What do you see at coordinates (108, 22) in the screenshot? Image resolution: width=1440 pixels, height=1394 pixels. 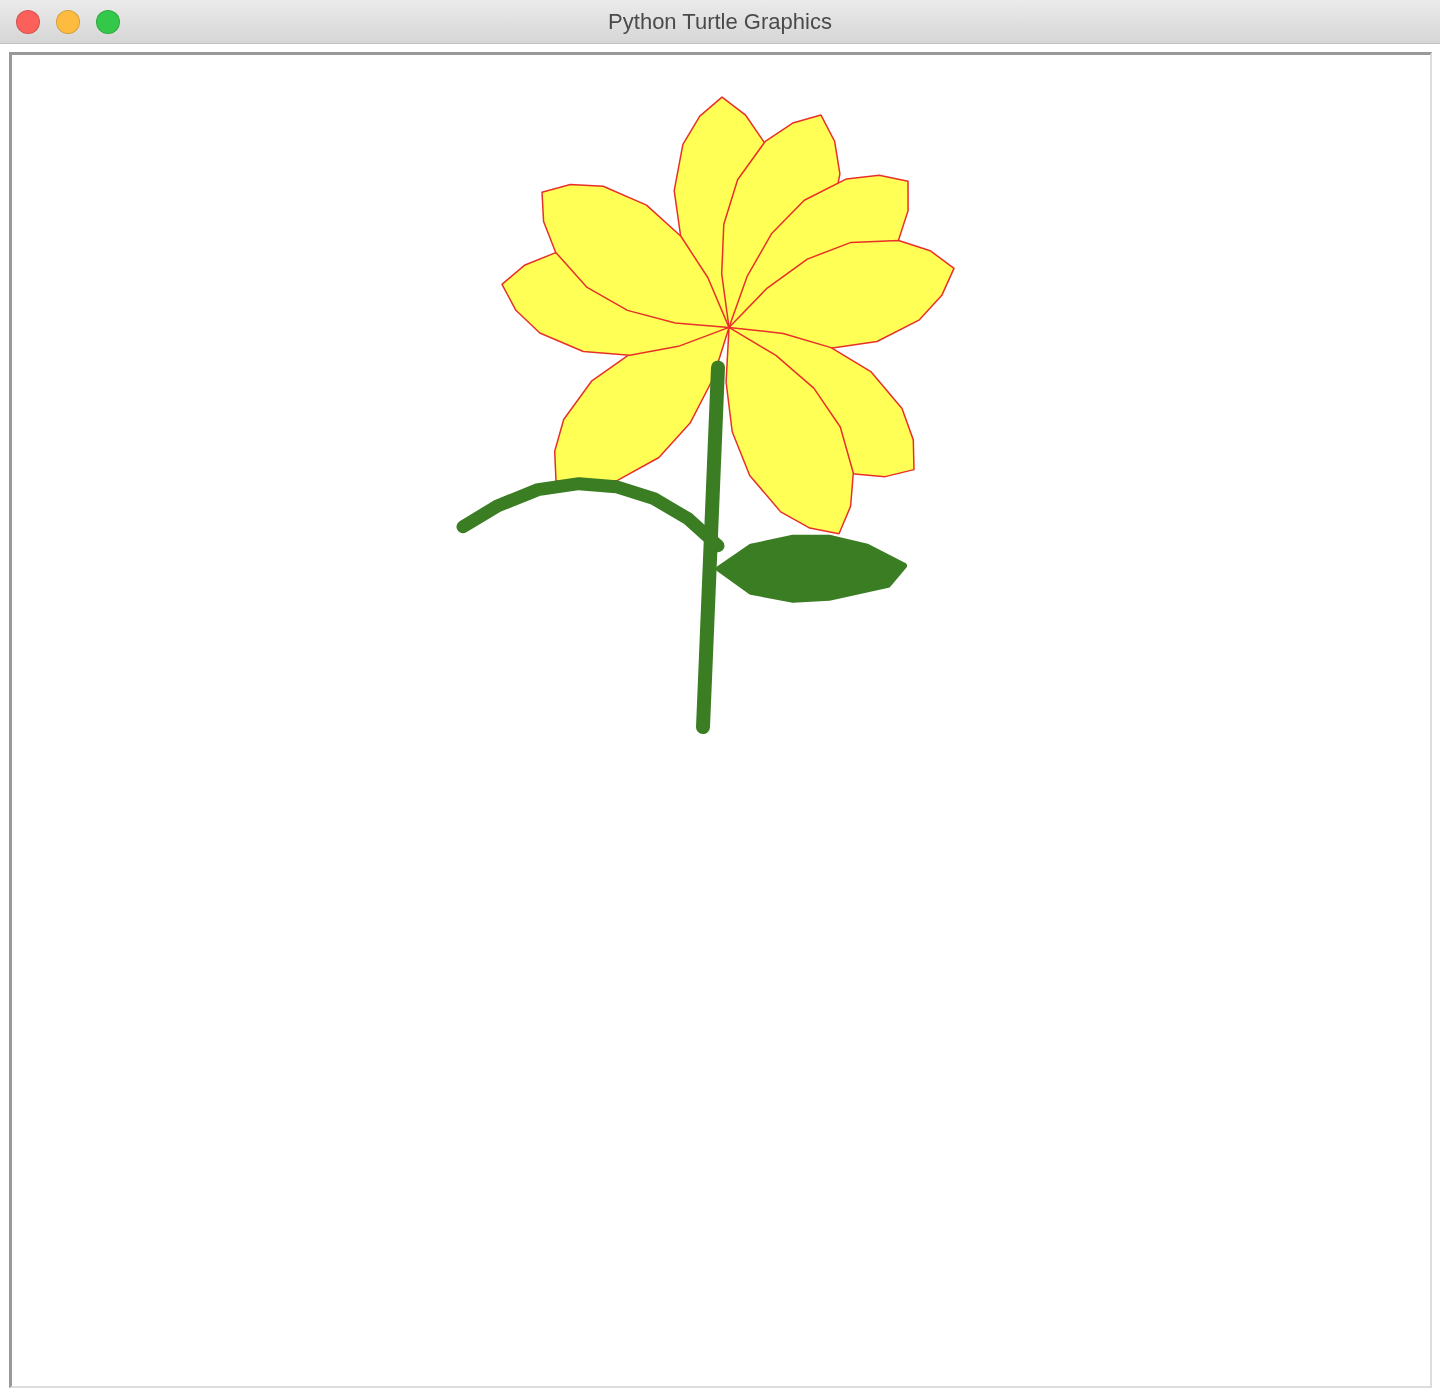 I see `zoom-button` at bounding box center [108, 22].